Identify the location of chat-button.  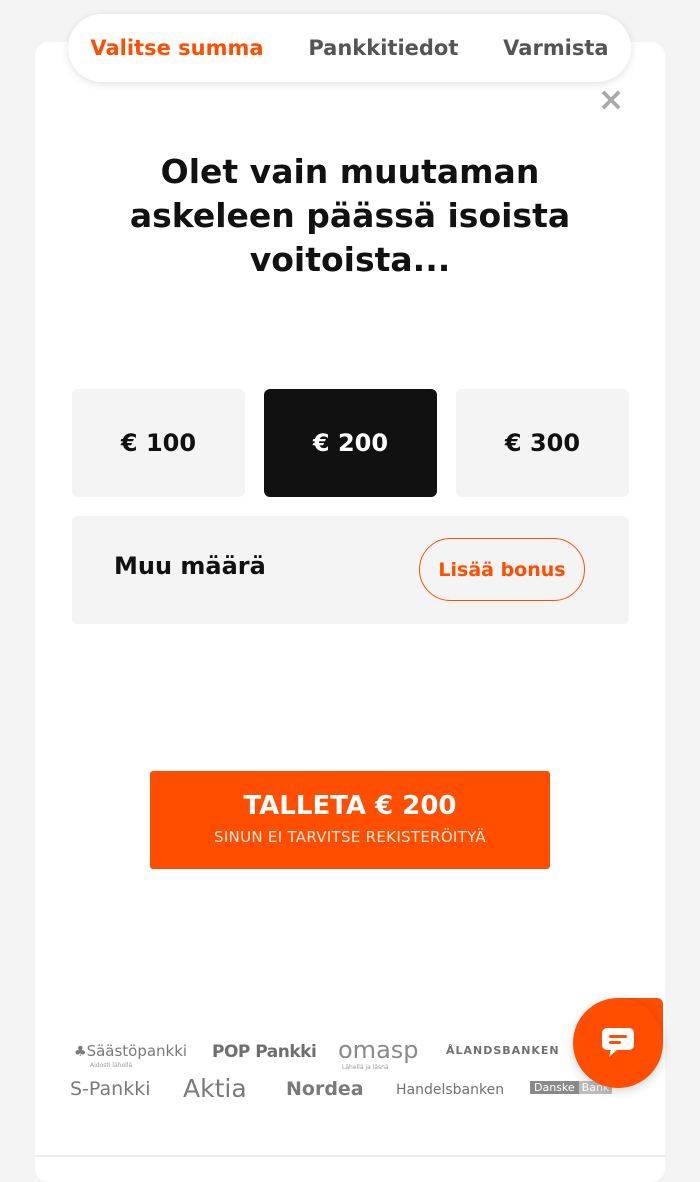
(618, 1043).